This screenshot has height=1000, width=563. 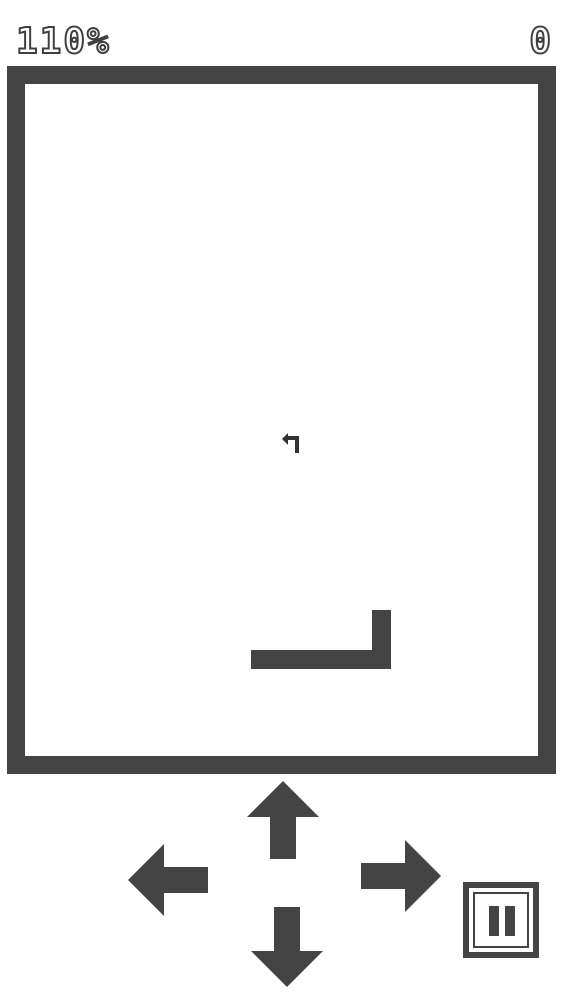 I want to click on pause-button, so click(x=501, y=920).